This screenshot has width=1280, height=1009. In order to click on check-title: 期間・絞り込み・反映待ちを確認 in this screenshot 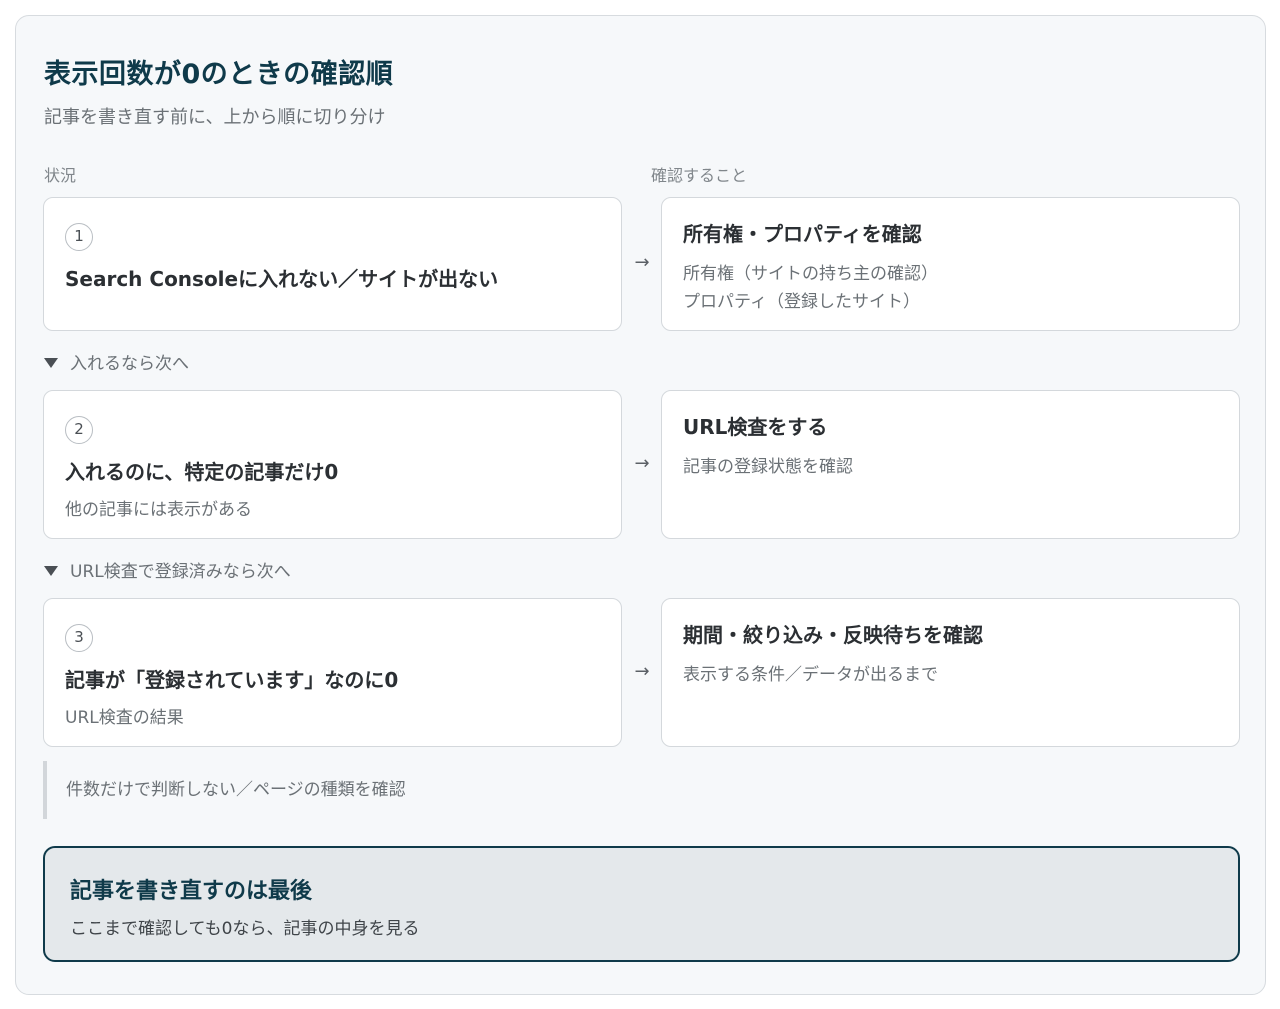, I will do `click(833, 635)`.